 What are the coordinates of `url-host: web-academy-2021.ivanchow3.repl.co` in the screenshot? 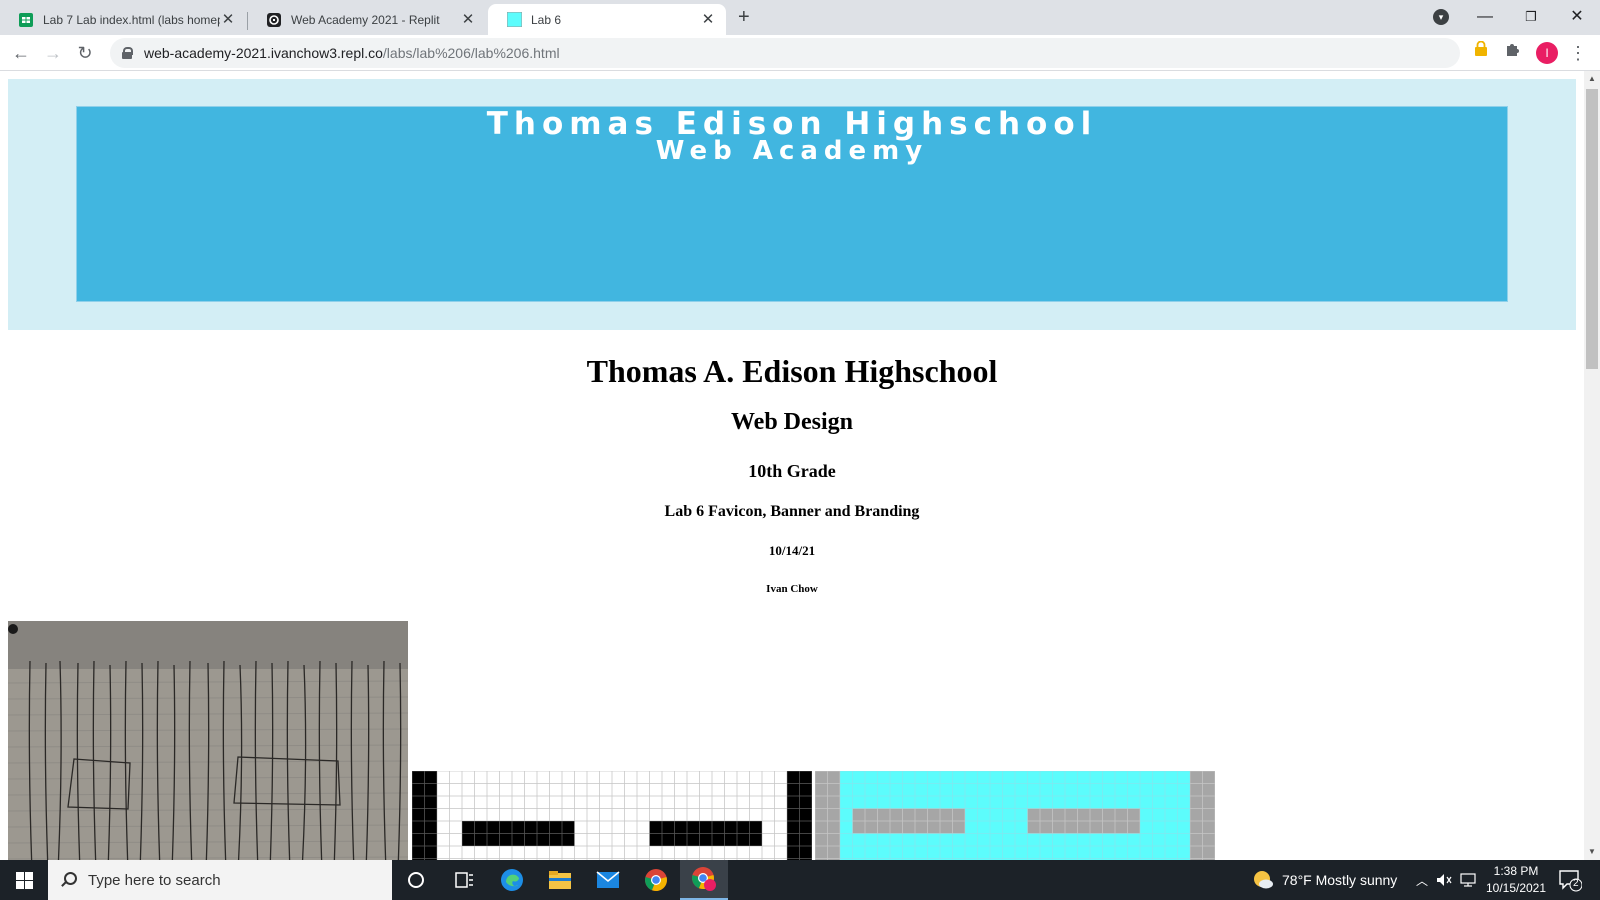 It's located at (263, 53).